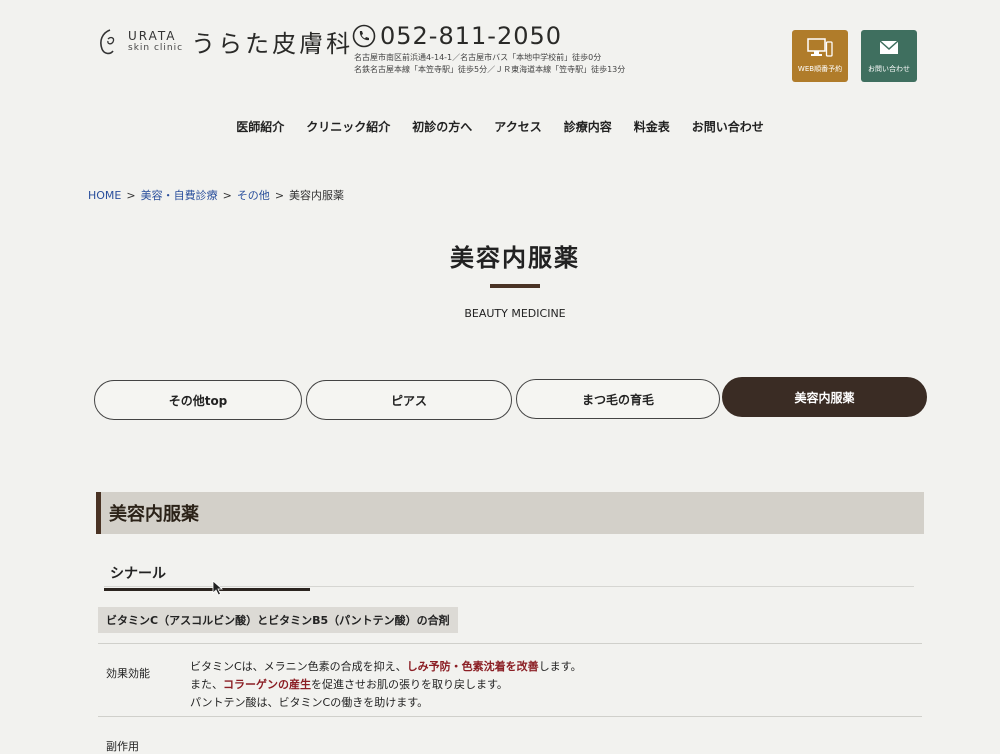  What do you see at coordinates (179, 195) in the screenshot?
I see `breadcrumb-beauty: 美容・自費診療` at bounding box center [179, 195].